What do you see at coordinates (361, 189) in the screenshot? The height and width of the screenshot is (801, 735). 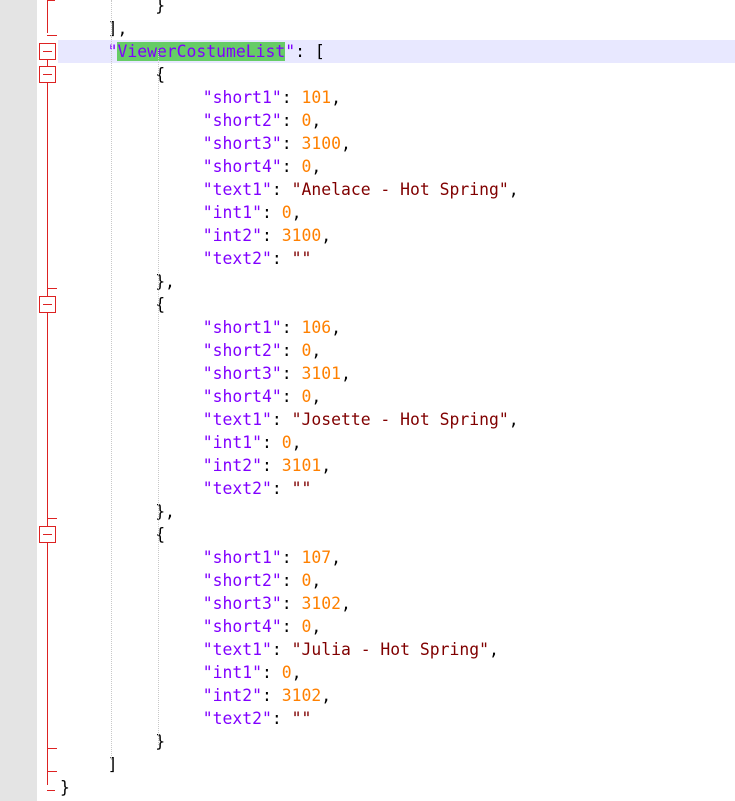 I see `code-line: "text1": "Anelace - Hot Spring",` at bounding box center [361, 189].